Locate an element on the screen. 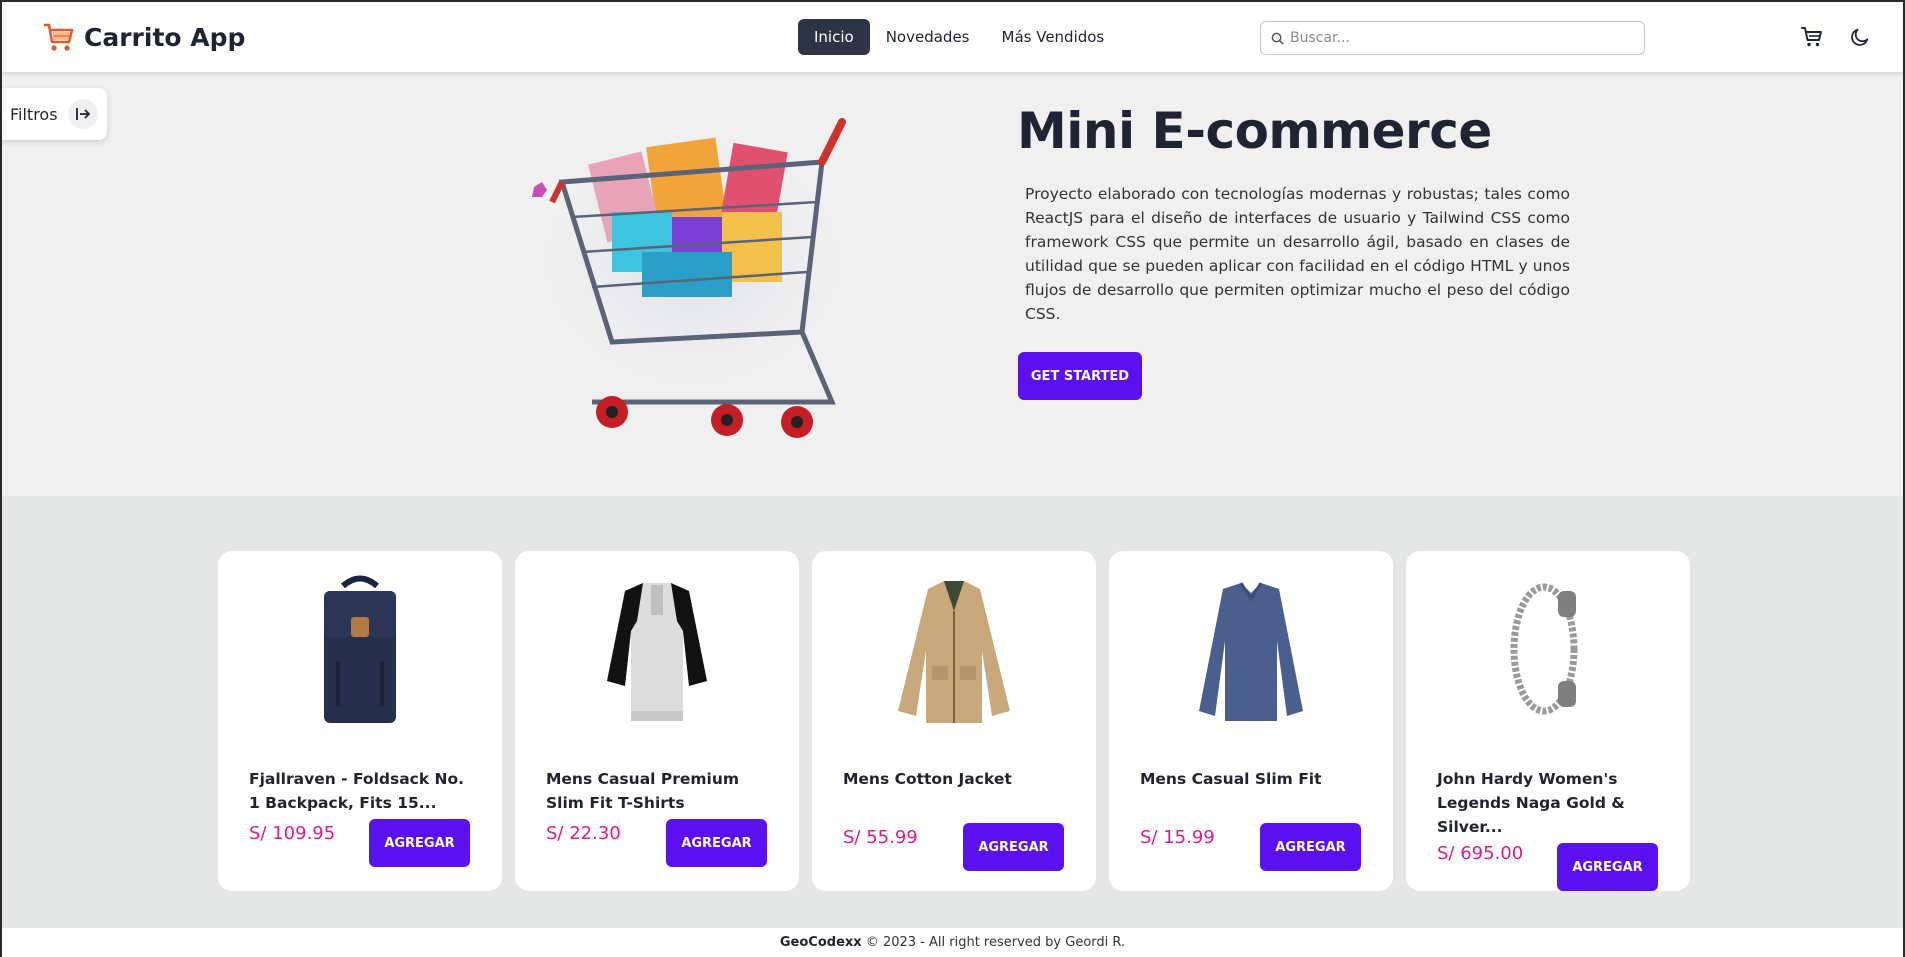 The width and height of the screenshot is (1905, 957). nav-item-mas-vendidos: Más Vendidos is located at coordinates (1053, 37).